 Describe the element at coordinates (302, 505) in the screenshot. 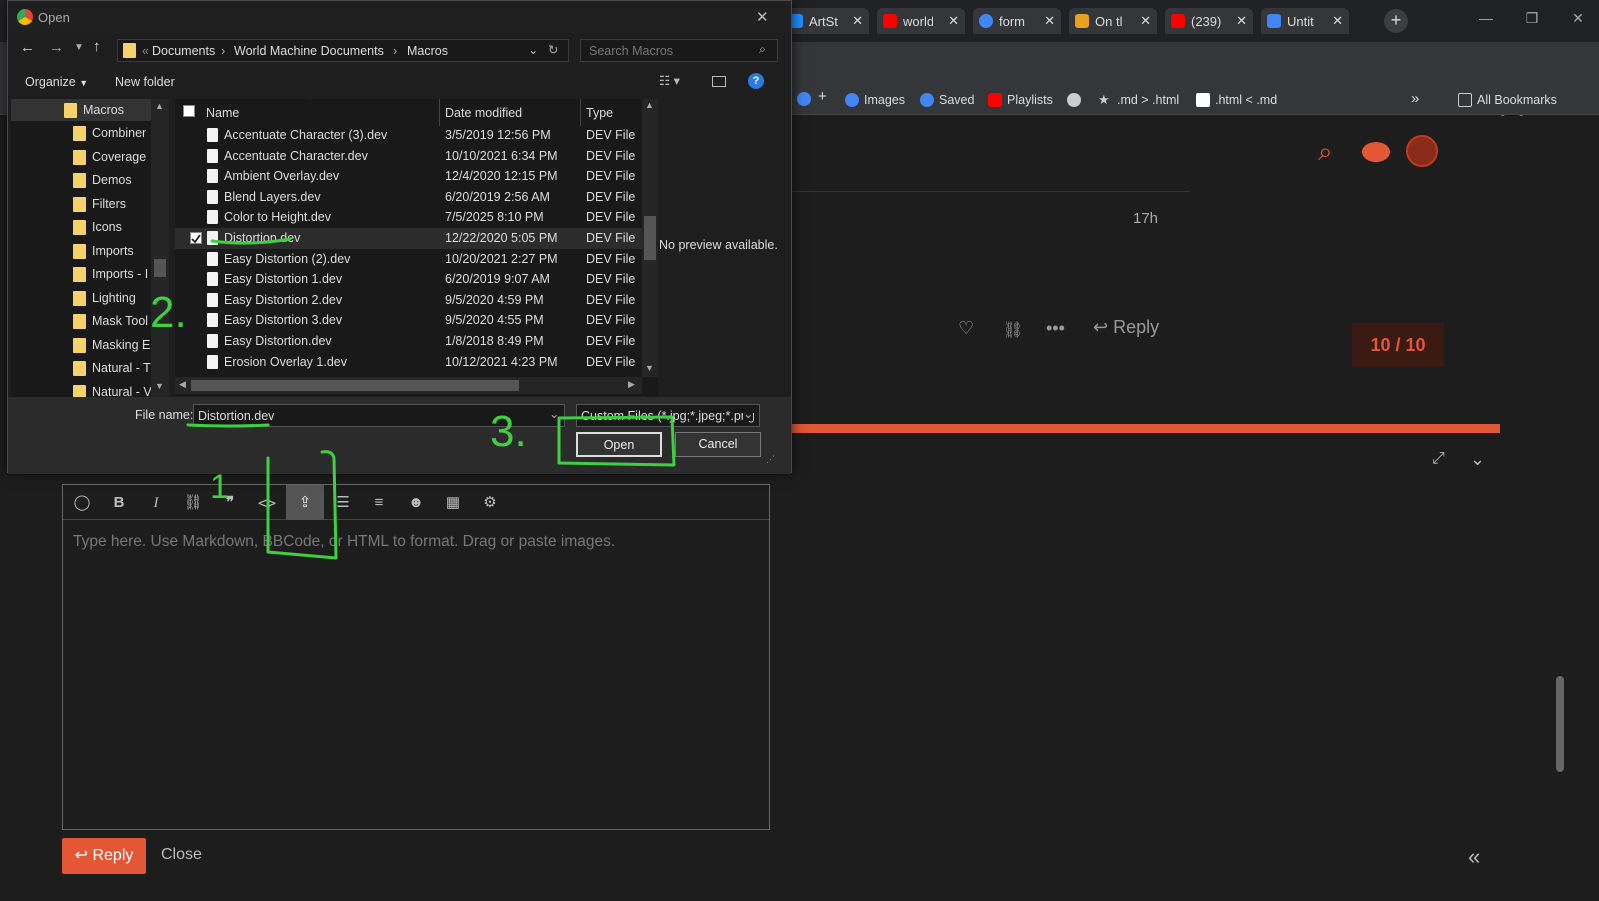

I see `annotation-box-upload` at that location.